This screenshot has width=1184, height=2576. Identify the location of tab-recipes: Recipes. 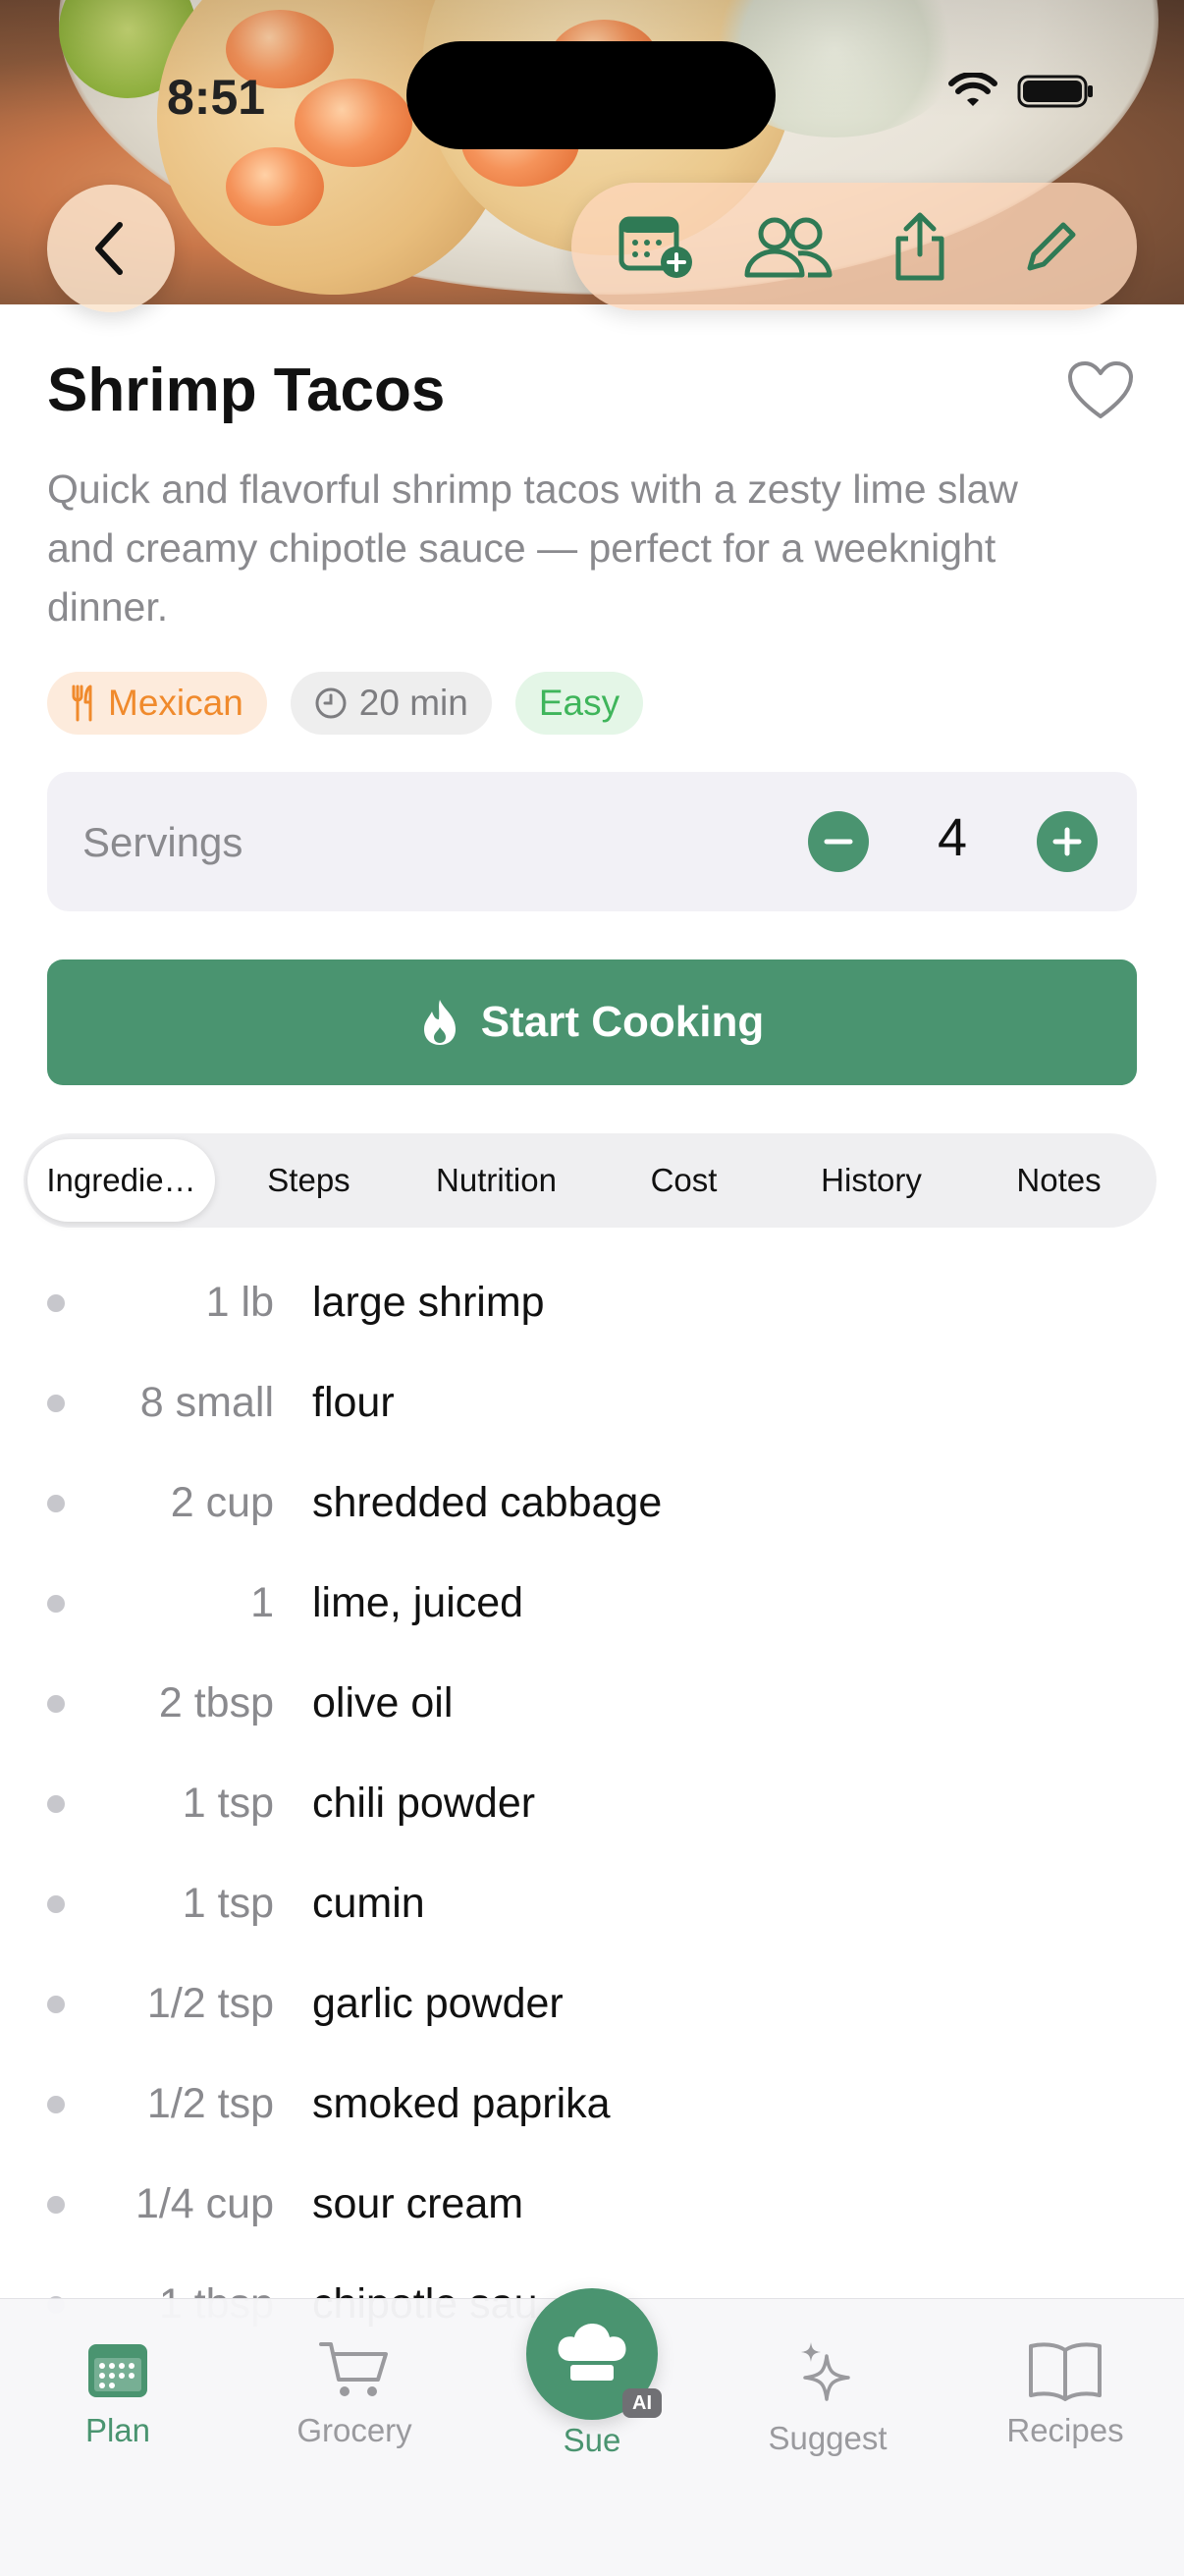
(1065, 2393).